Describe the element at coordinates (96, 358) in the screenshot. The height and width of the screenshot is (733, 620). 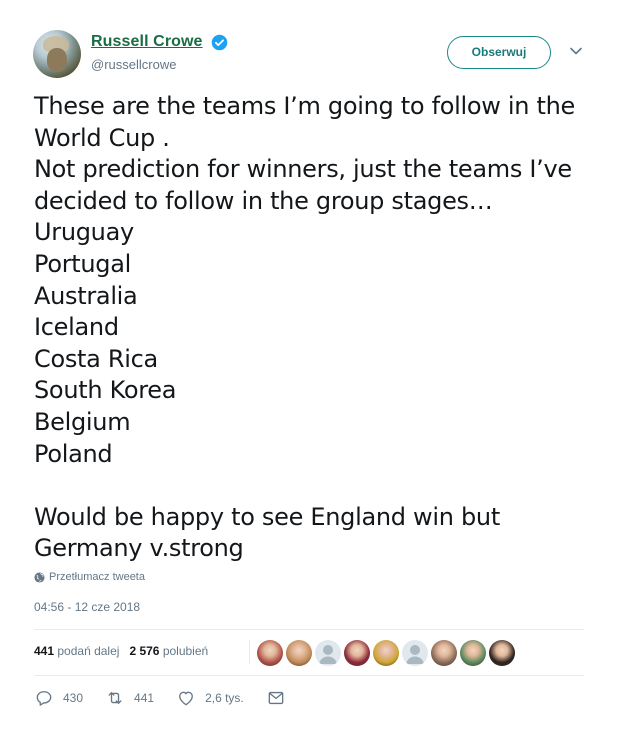
I see `tweet-text-line: Costa Rica` at that location.